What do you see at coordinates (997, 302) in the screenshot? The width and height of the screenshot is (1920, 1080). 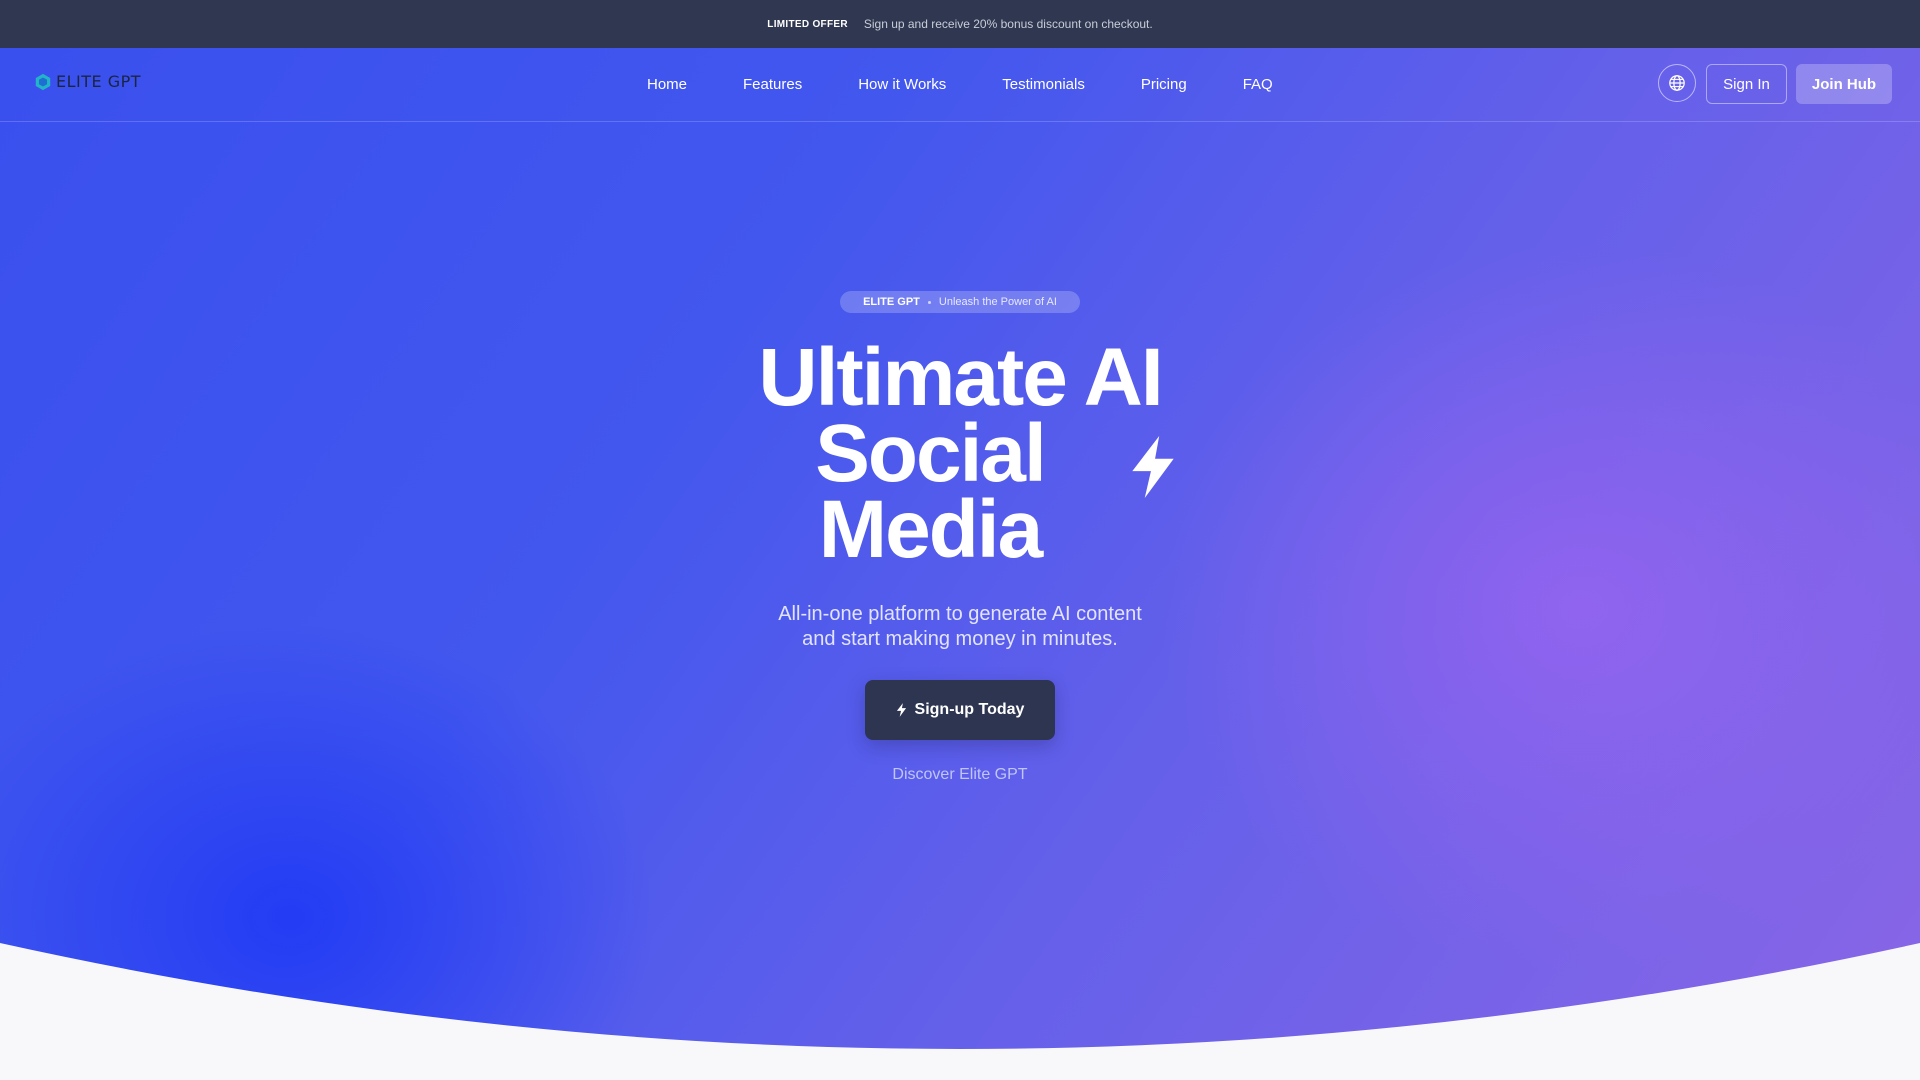 I see `badge-text: Unleash the Power of AI` at bounding box center [997, 302].